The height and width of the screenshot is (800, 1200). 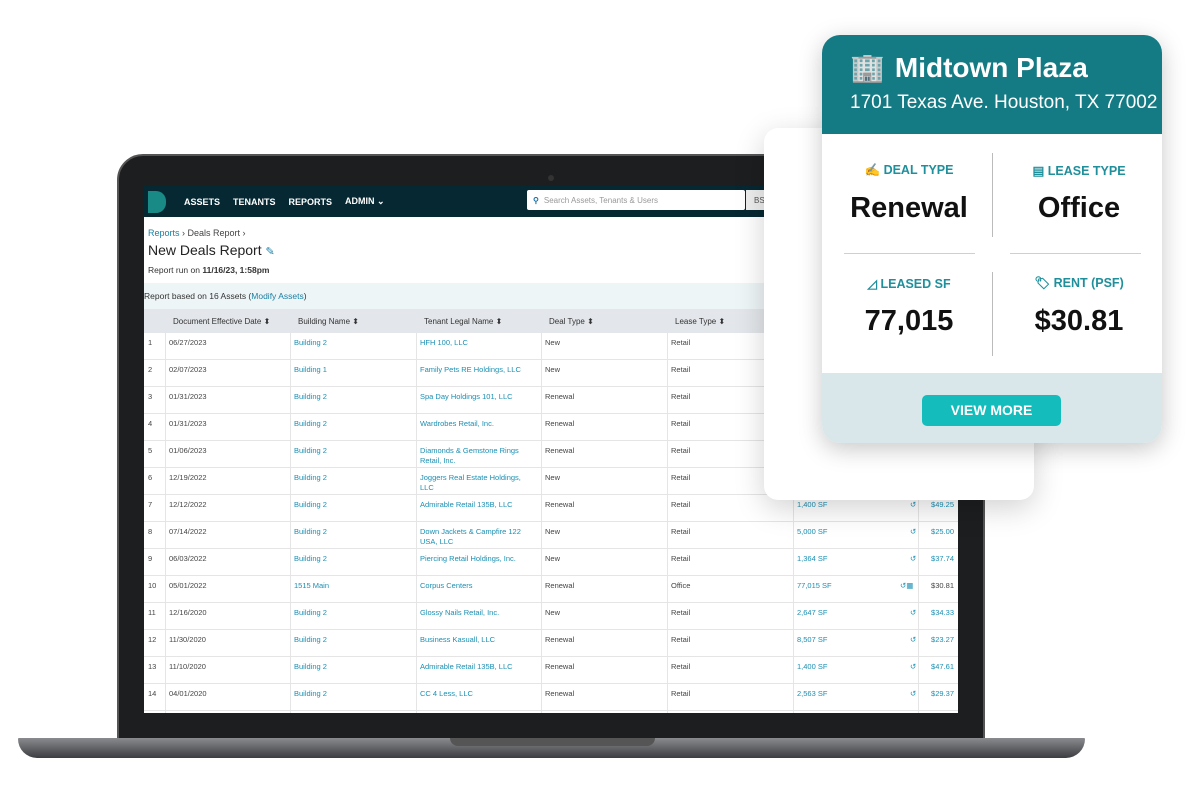 I want to click on pencil-icon: ✎, so click(x=270, y=252).